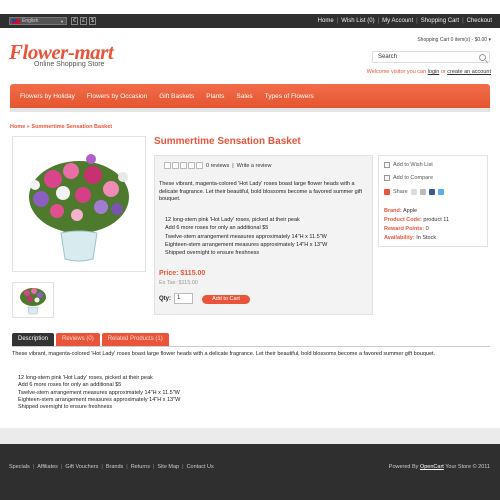 This screenshot has width=500, height=500. I want to click on cart-summary-text: Shopping Cart 0 item(s) - $0.00, so click(452, 40).